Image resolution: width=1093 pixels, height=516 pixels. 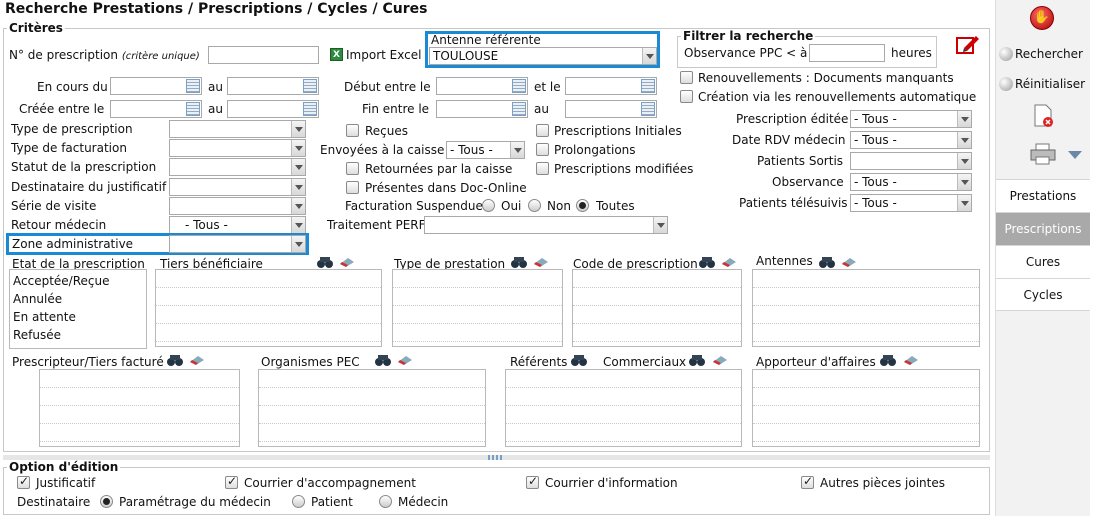 What do you see at coordinates (623, 408) in the screenshot?
I see `referents-box` at bounding box center [623, 408].